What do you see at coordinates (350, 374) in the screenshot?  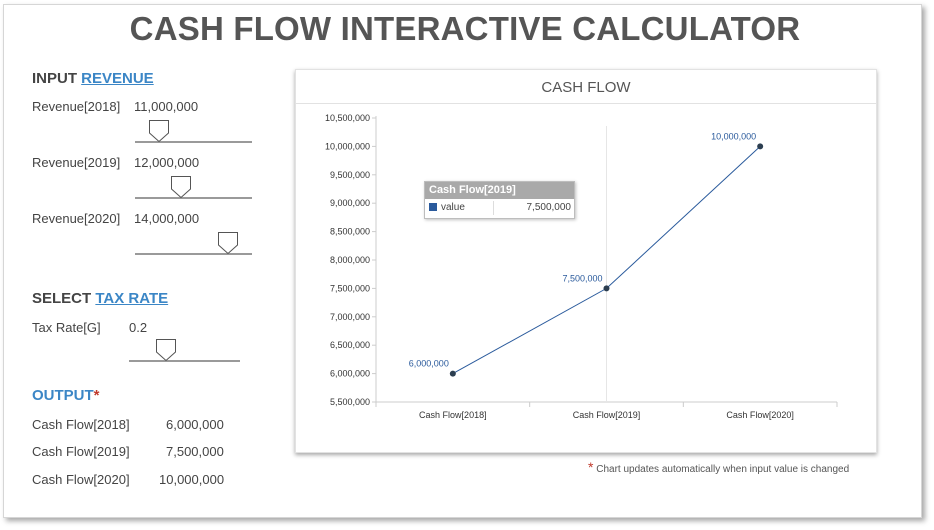 I see `y-tick-label: 6,000,000` at bounding box center [350, 374].